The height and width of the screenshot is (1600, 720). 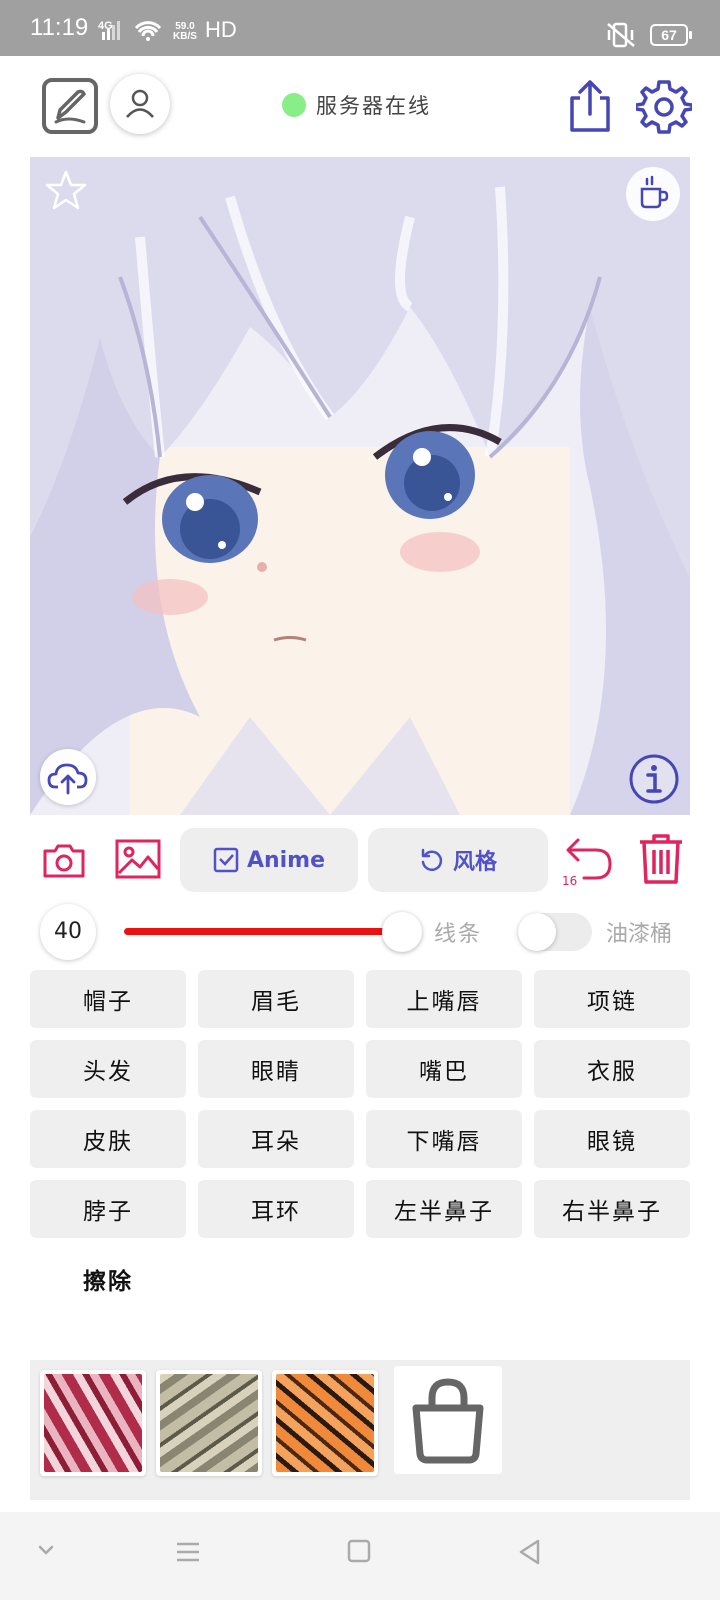 I want to click on status-bar: 11:19 4G 59.0 KB/S HD 67, so click(x=360, y=28).